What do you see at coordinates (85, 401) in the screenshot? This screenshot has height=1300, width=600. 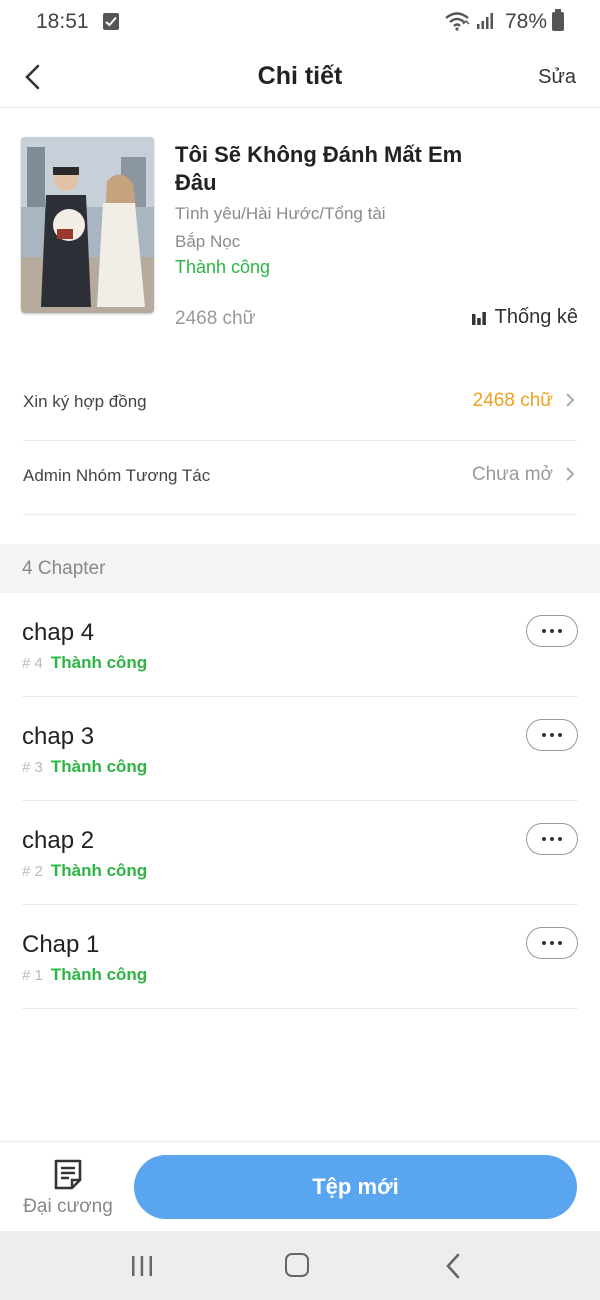 I see `contract-label: Xin ký hợp đồng` at bounding box center [85, 401].